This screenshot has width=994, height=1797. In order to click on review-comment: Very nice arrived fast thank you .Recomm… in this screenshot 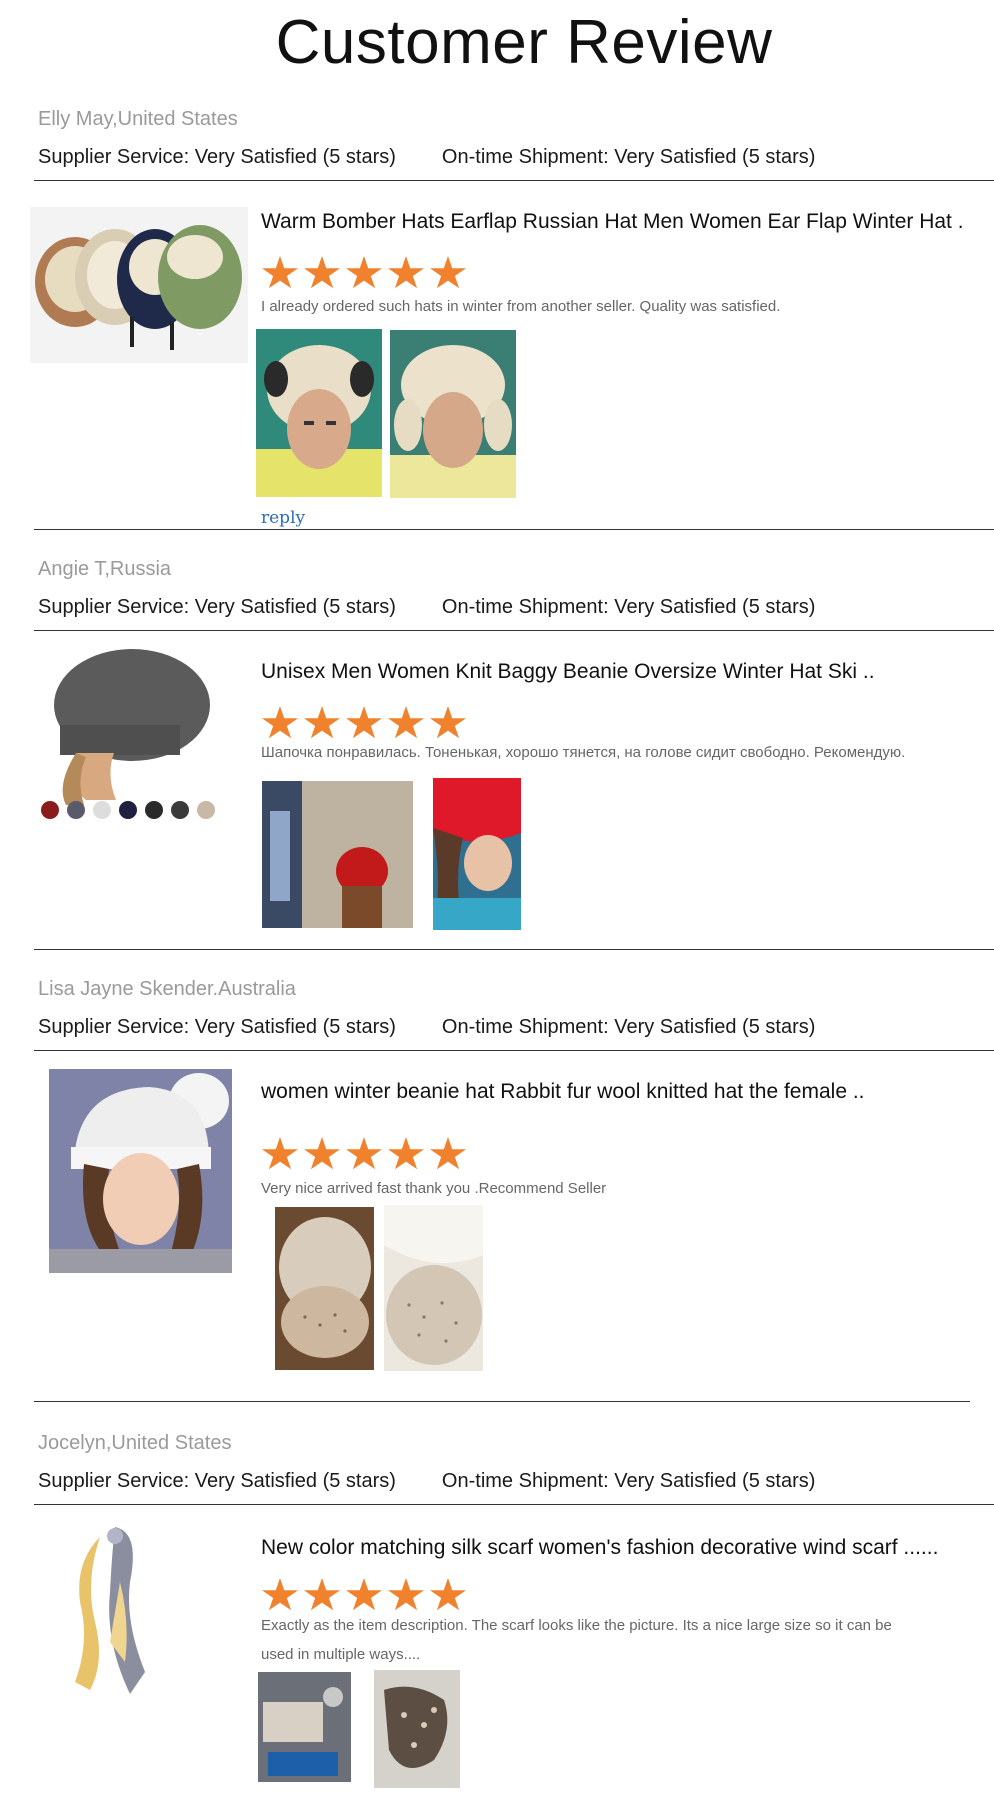, I will do `click(434, 1188)`.